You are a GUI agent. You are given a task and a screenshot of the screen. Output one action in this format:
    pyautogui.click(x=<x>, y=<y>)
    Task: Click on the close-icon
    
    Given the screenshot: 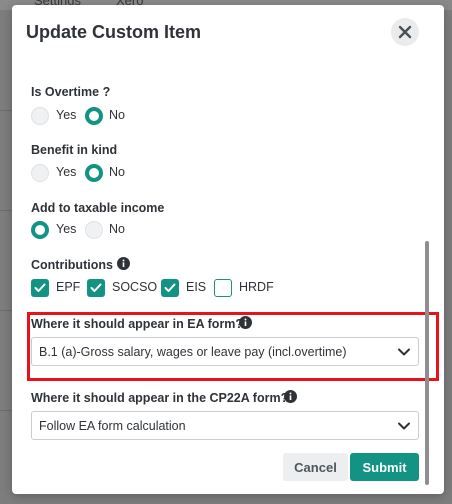 What is the action you would take?
    pyautogui.click(x=405, y=32)
    